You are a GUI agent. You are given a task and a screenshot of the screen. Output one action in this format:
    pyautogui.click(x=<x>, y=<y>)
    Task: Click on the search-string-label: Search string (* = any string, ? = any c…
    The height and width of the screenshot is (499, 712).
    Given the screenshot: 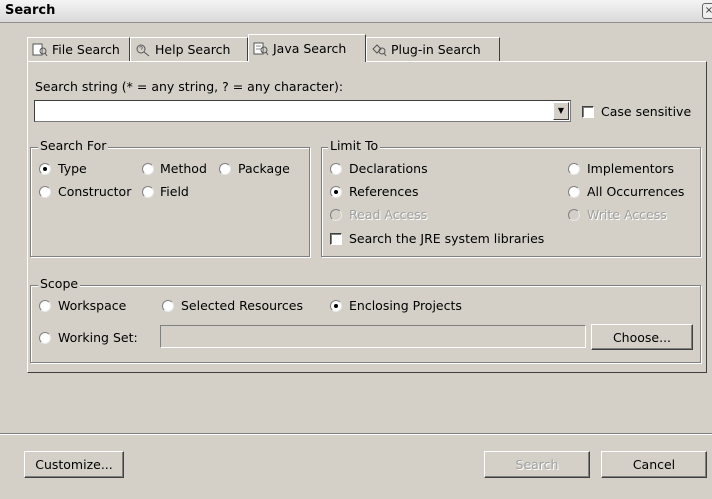 What is the action you would take?
    pyautogui.click(x=189, y=86)
    